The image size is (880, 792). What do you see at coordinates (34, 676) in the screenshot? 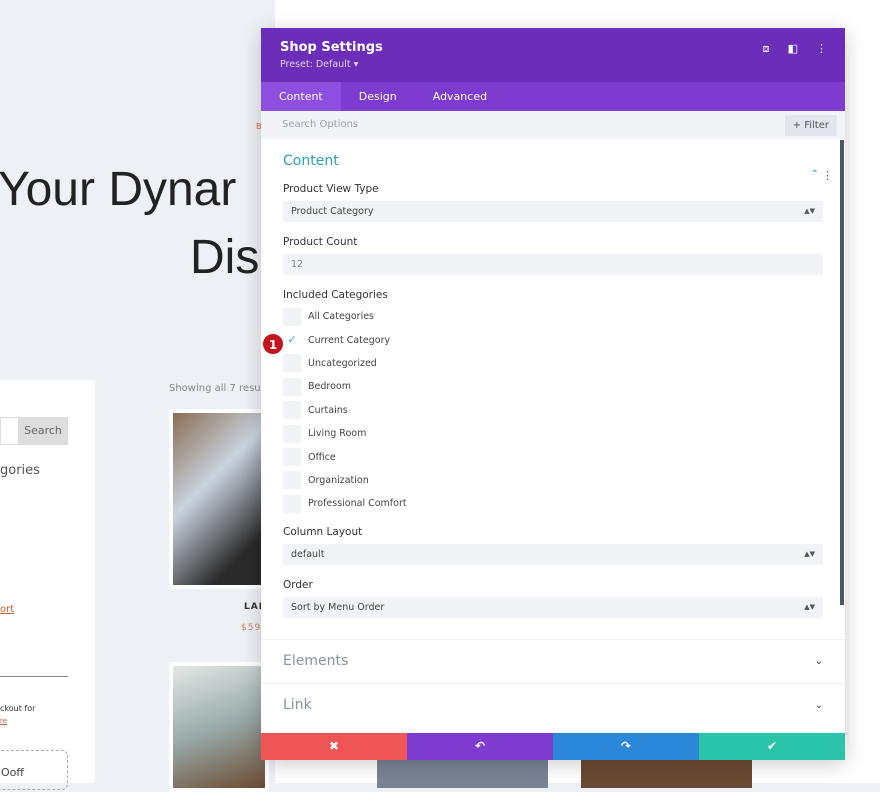
I see `divider` at bounding box center [34, 676].